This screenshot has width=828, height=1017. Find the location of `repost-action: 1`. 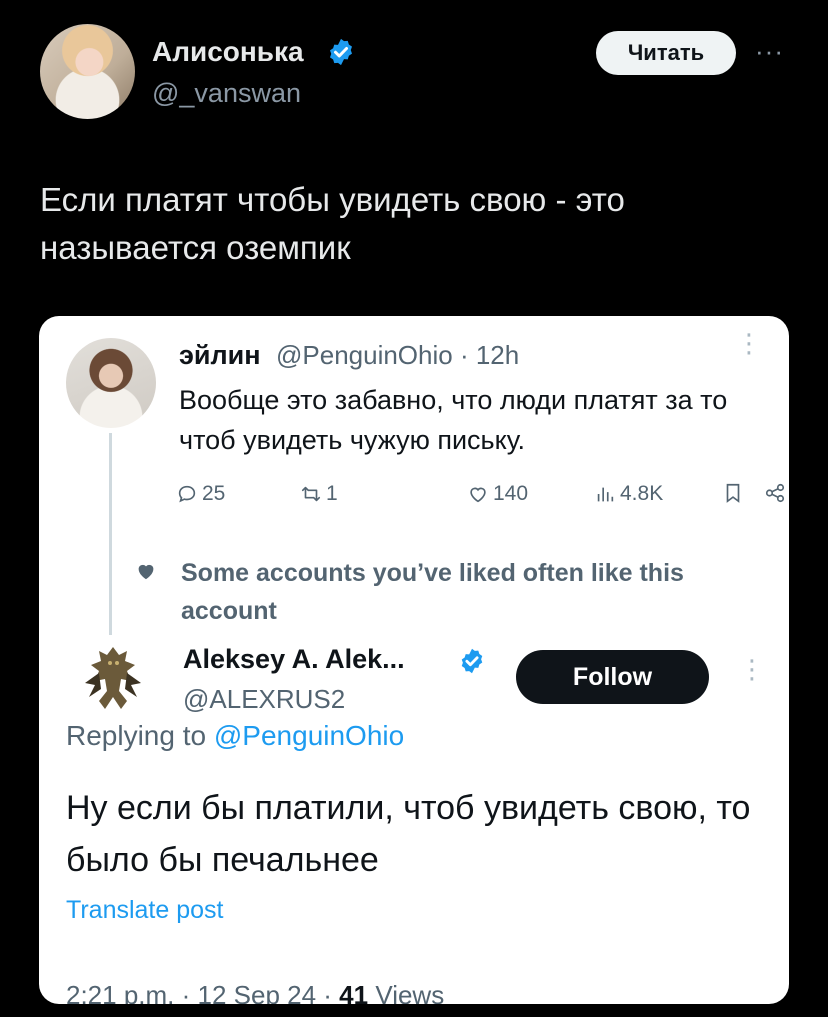

repost-action: 1 is located at coordinates (319, 494).